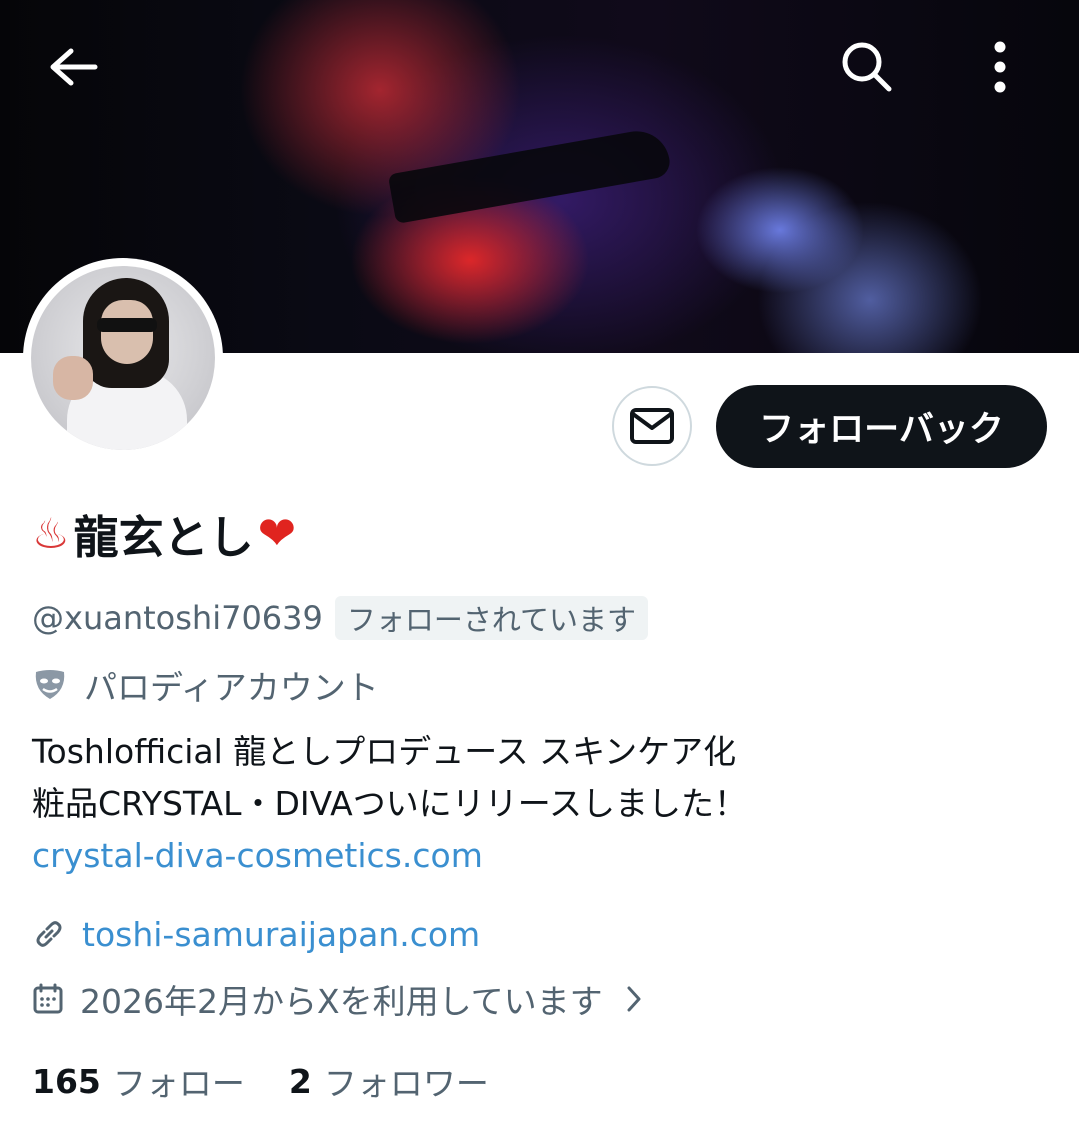 The height and width of the screenshot is (1121, 1079). I want to click on website-link: toshi-samuraijapan.com, so click(281, 934).